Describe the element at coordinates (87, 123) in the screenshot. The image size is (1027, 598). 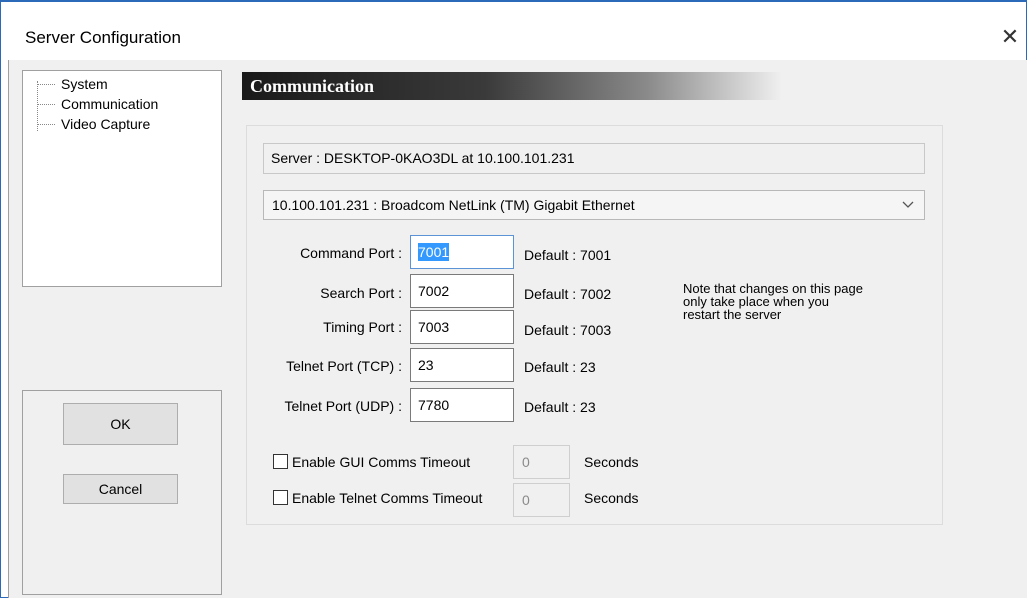
I see `tree-item-video-capture: Video Capture` at that location.